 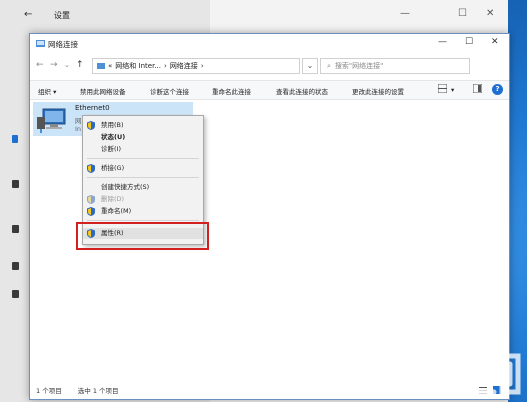 What do you see at coordinates (103, 91) in the screenshot?
I see `disable-device-button: 禁用此网络设备` at bounding box center [103, 91].